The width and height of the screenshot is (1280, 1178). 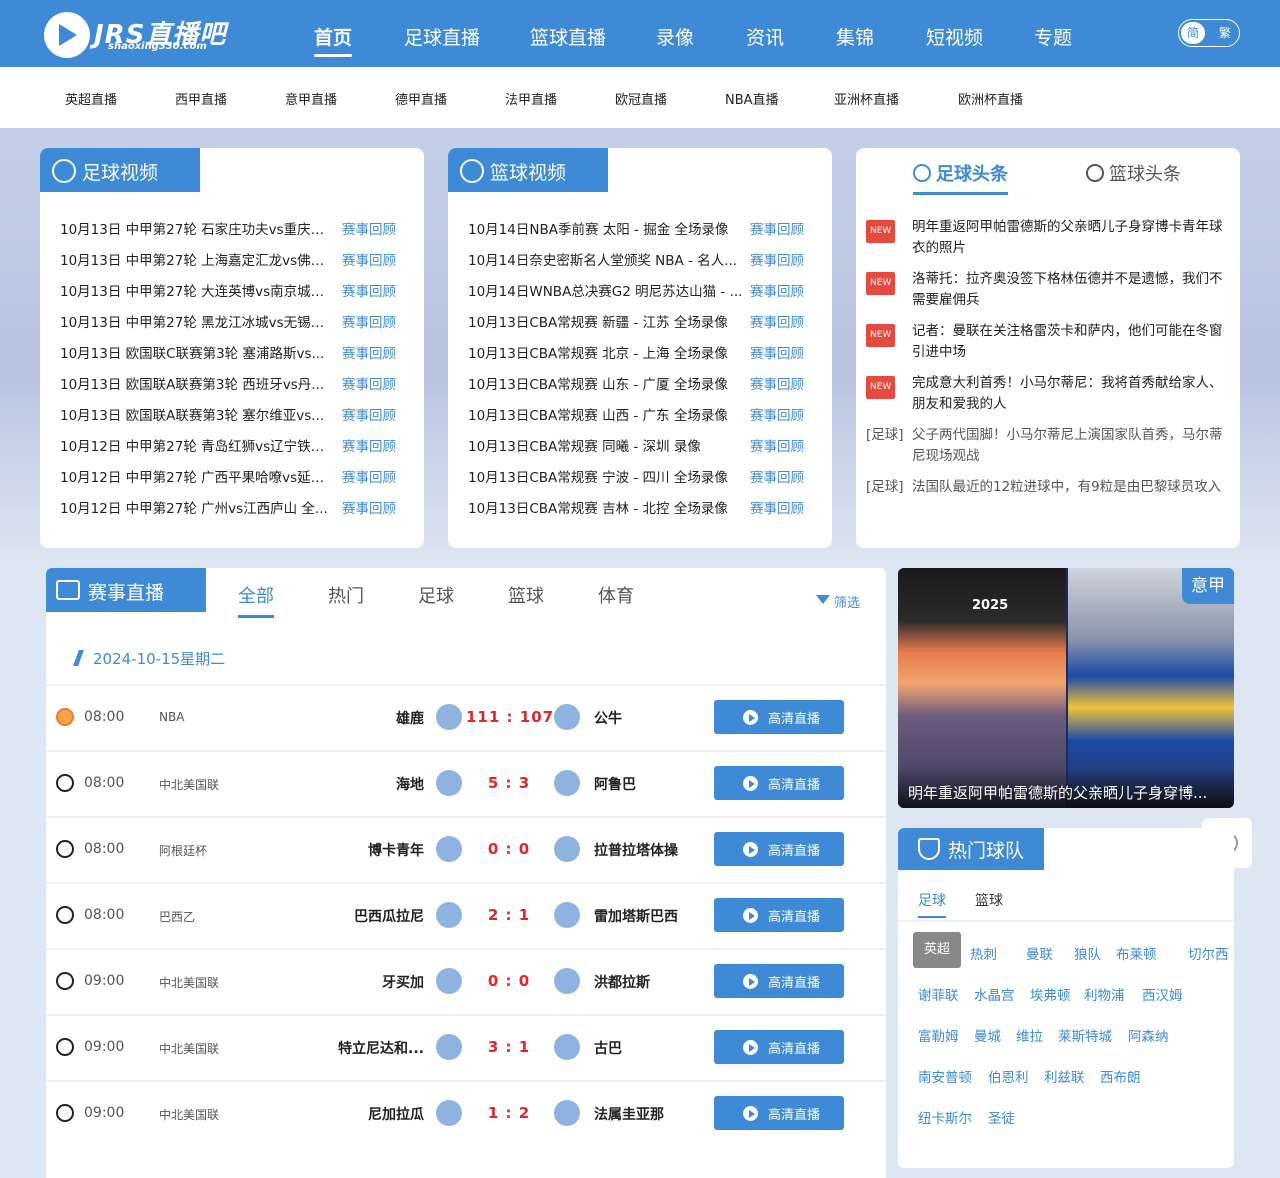 I want to click on basketball-video-row: 10月13日CBA常规赛 山东 - 广厦 全场录像 赛事回顾, so click(x=636, y=383).